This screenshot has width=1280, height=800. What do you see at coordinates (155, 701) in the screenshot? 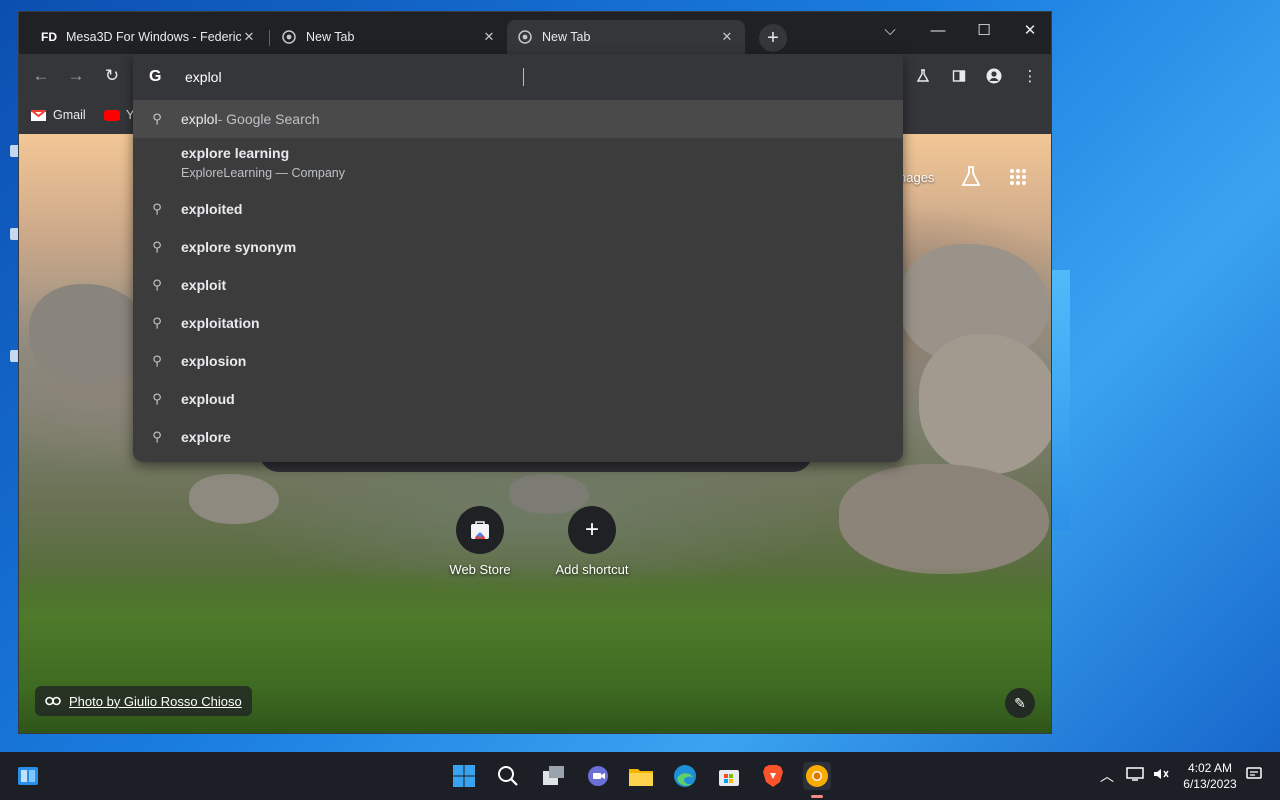
I see `photo-credit-text: Photo by Giulio Rosso Chioso` at bounding box center [155, 701].